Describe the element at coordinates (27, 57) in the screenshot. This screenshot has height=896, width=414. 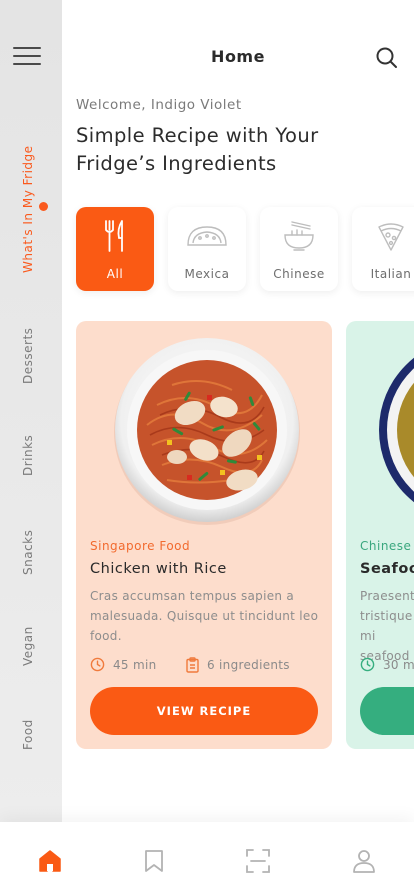
I see `menu-icon` at that location.